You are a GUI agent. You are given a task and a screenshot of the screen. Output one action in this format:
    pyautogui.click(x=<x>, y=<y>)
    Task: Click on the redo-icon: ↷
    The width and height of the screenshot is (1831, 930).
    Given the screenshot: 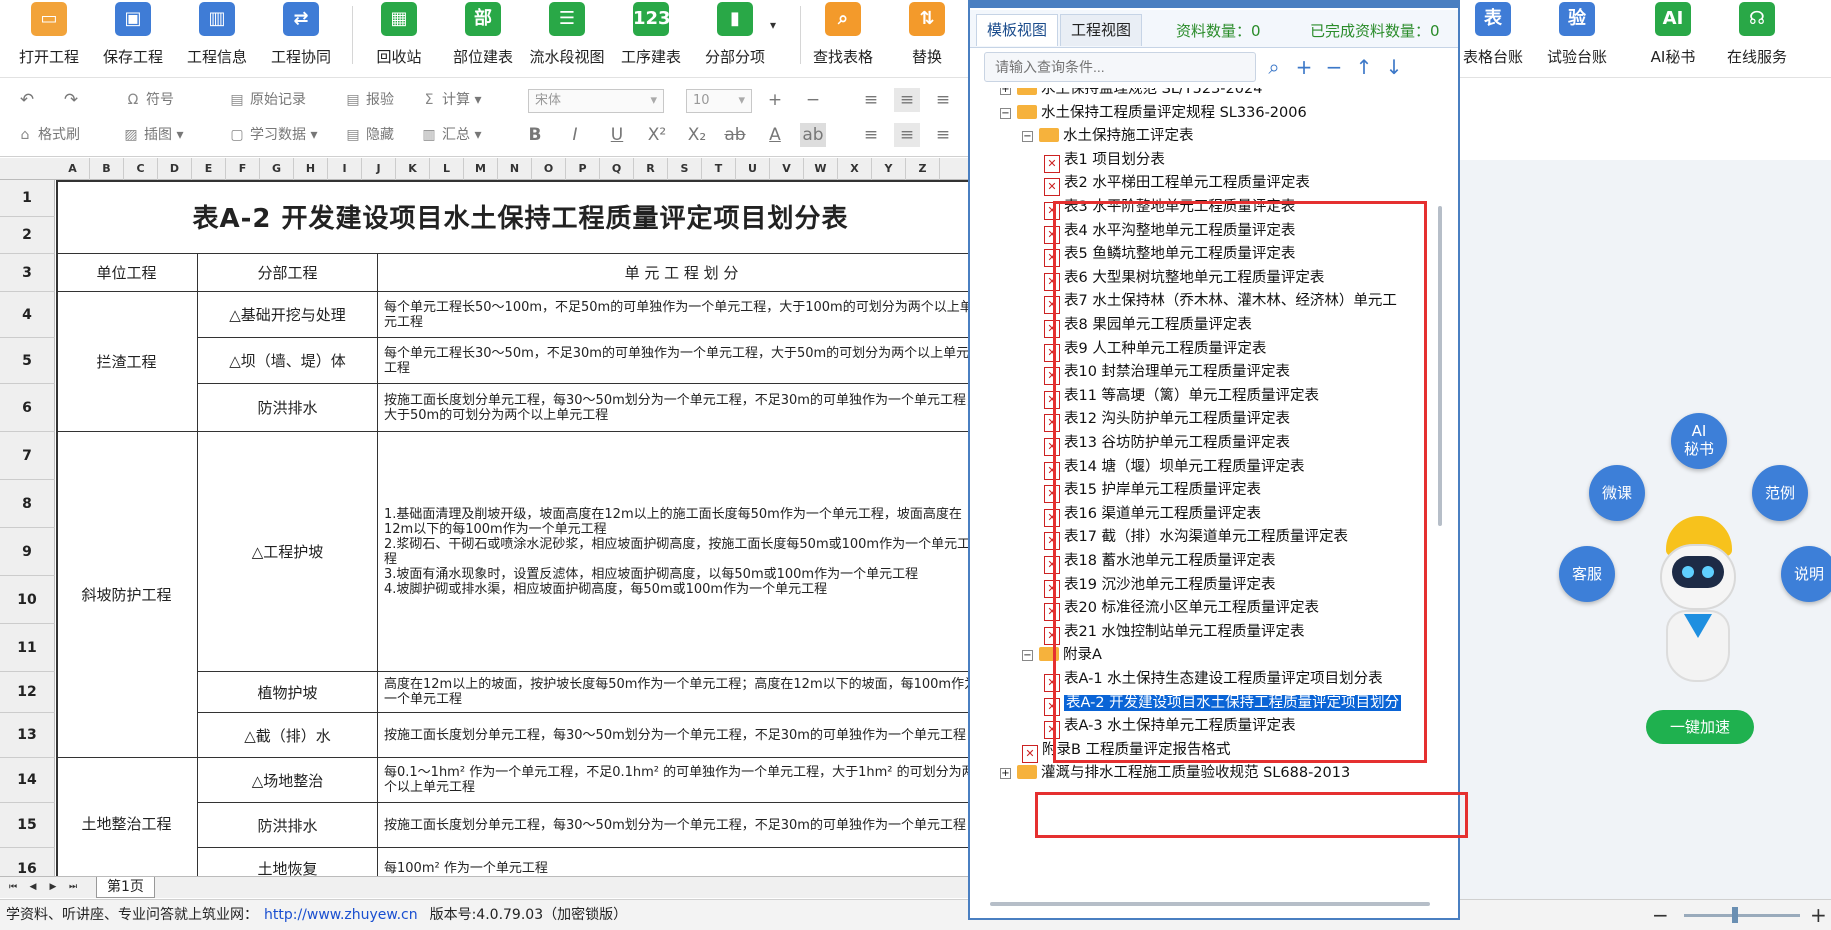 What is the action you would take?
    pyautogui.click(x=71, y=100)
    